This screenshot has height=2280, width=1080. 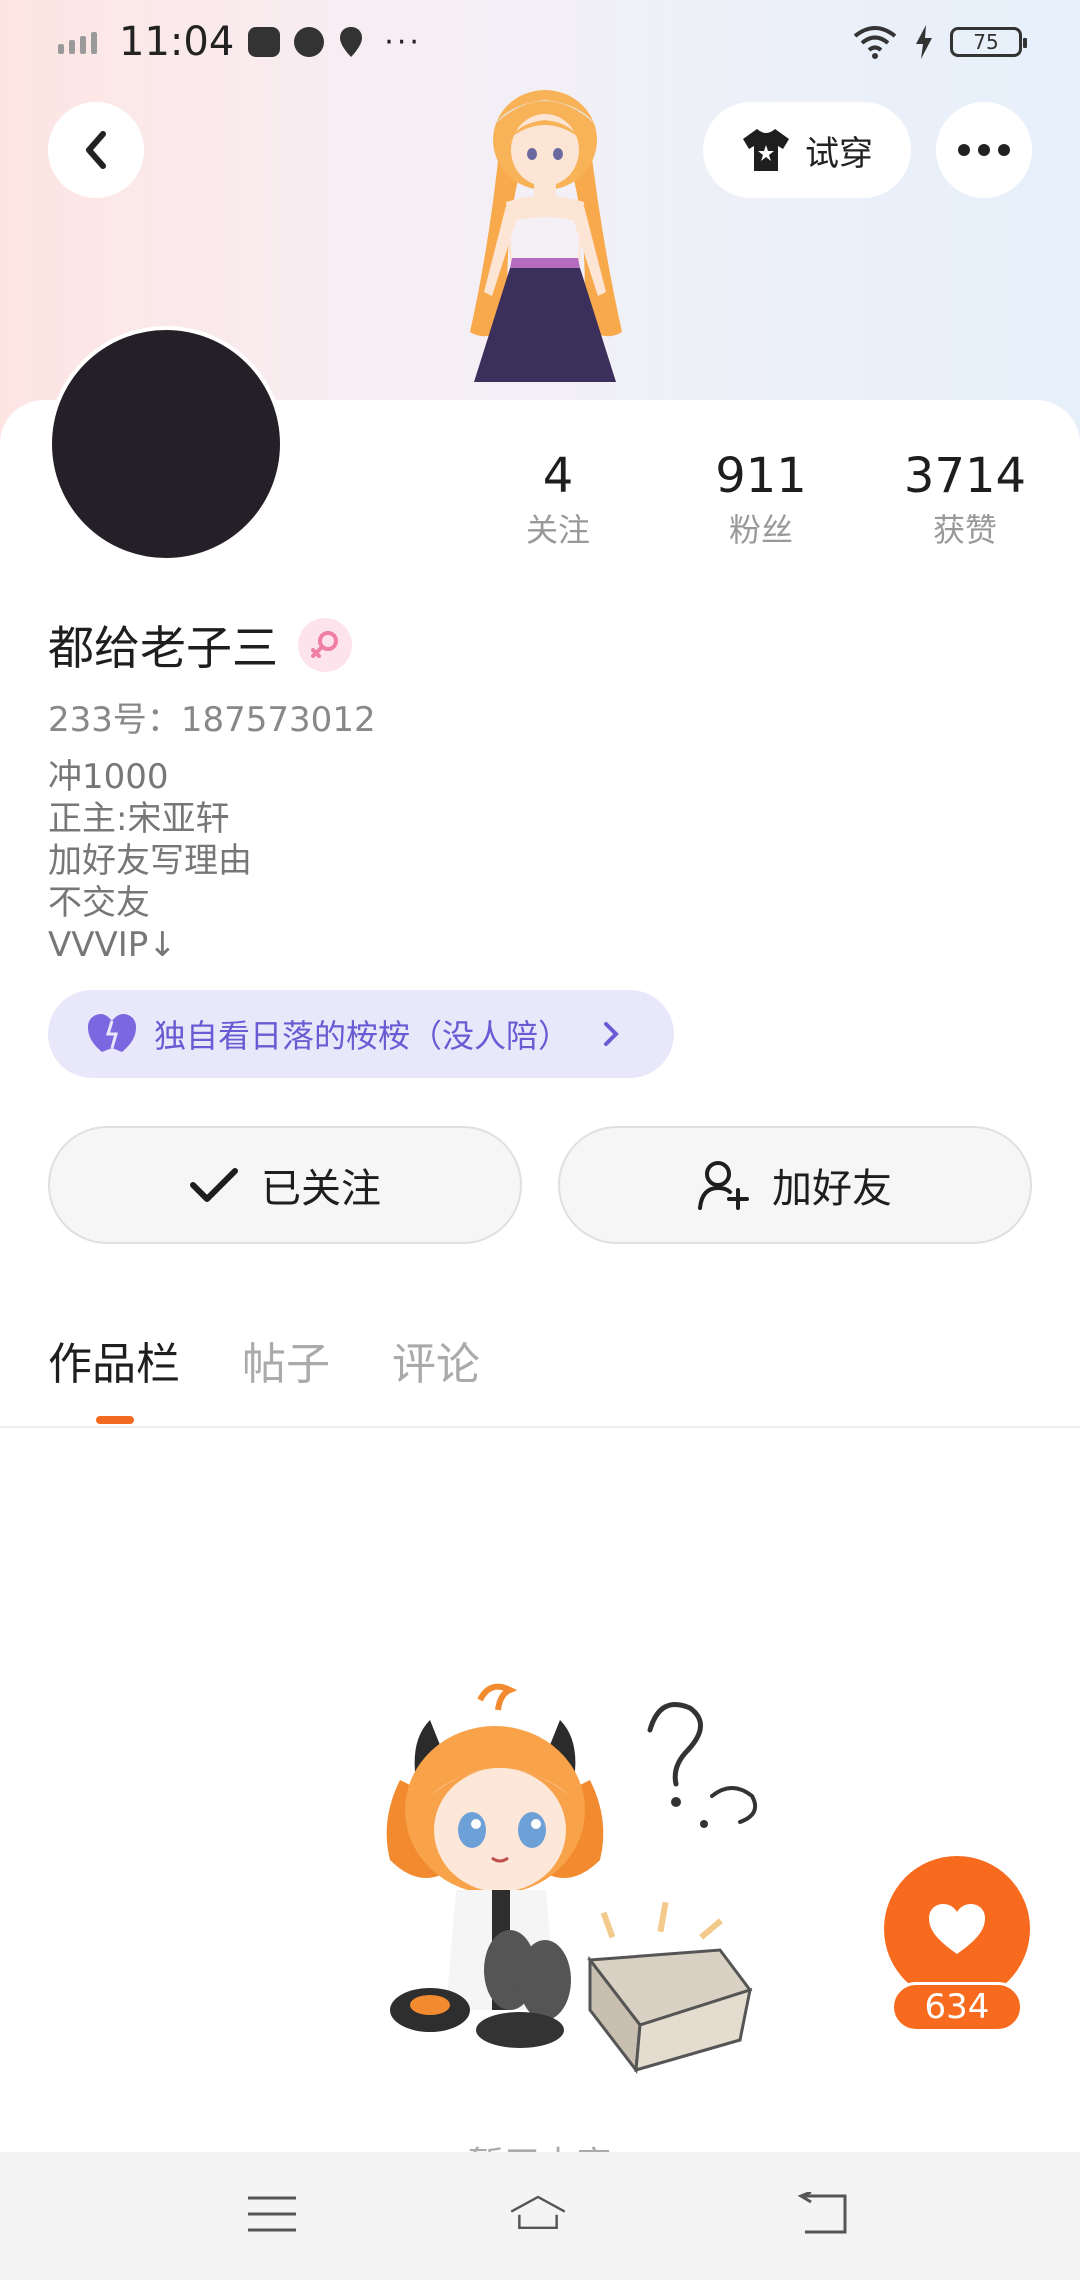 I want to click on add-friend-label: 加好友, so click(x=832, y=1189).